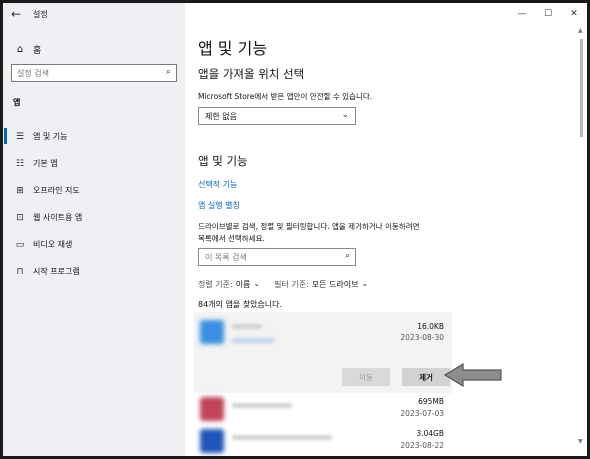  What do you see at coordinates (240, 304) in the screenshot?
I see `app-count-text: 84개의 앱을 찾았습니다.` at bounding box center [240, 304].